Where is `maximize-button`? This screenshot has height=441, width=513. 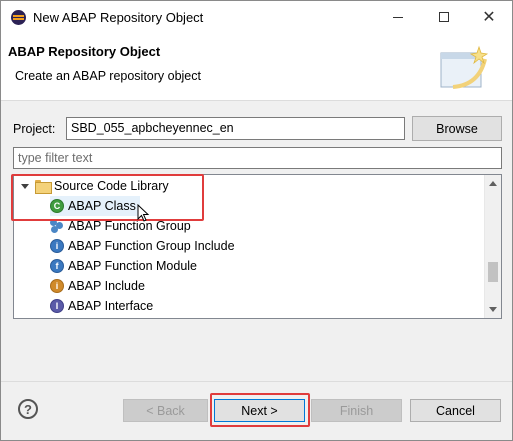 maximize-button is located at coordinates (444, 17).